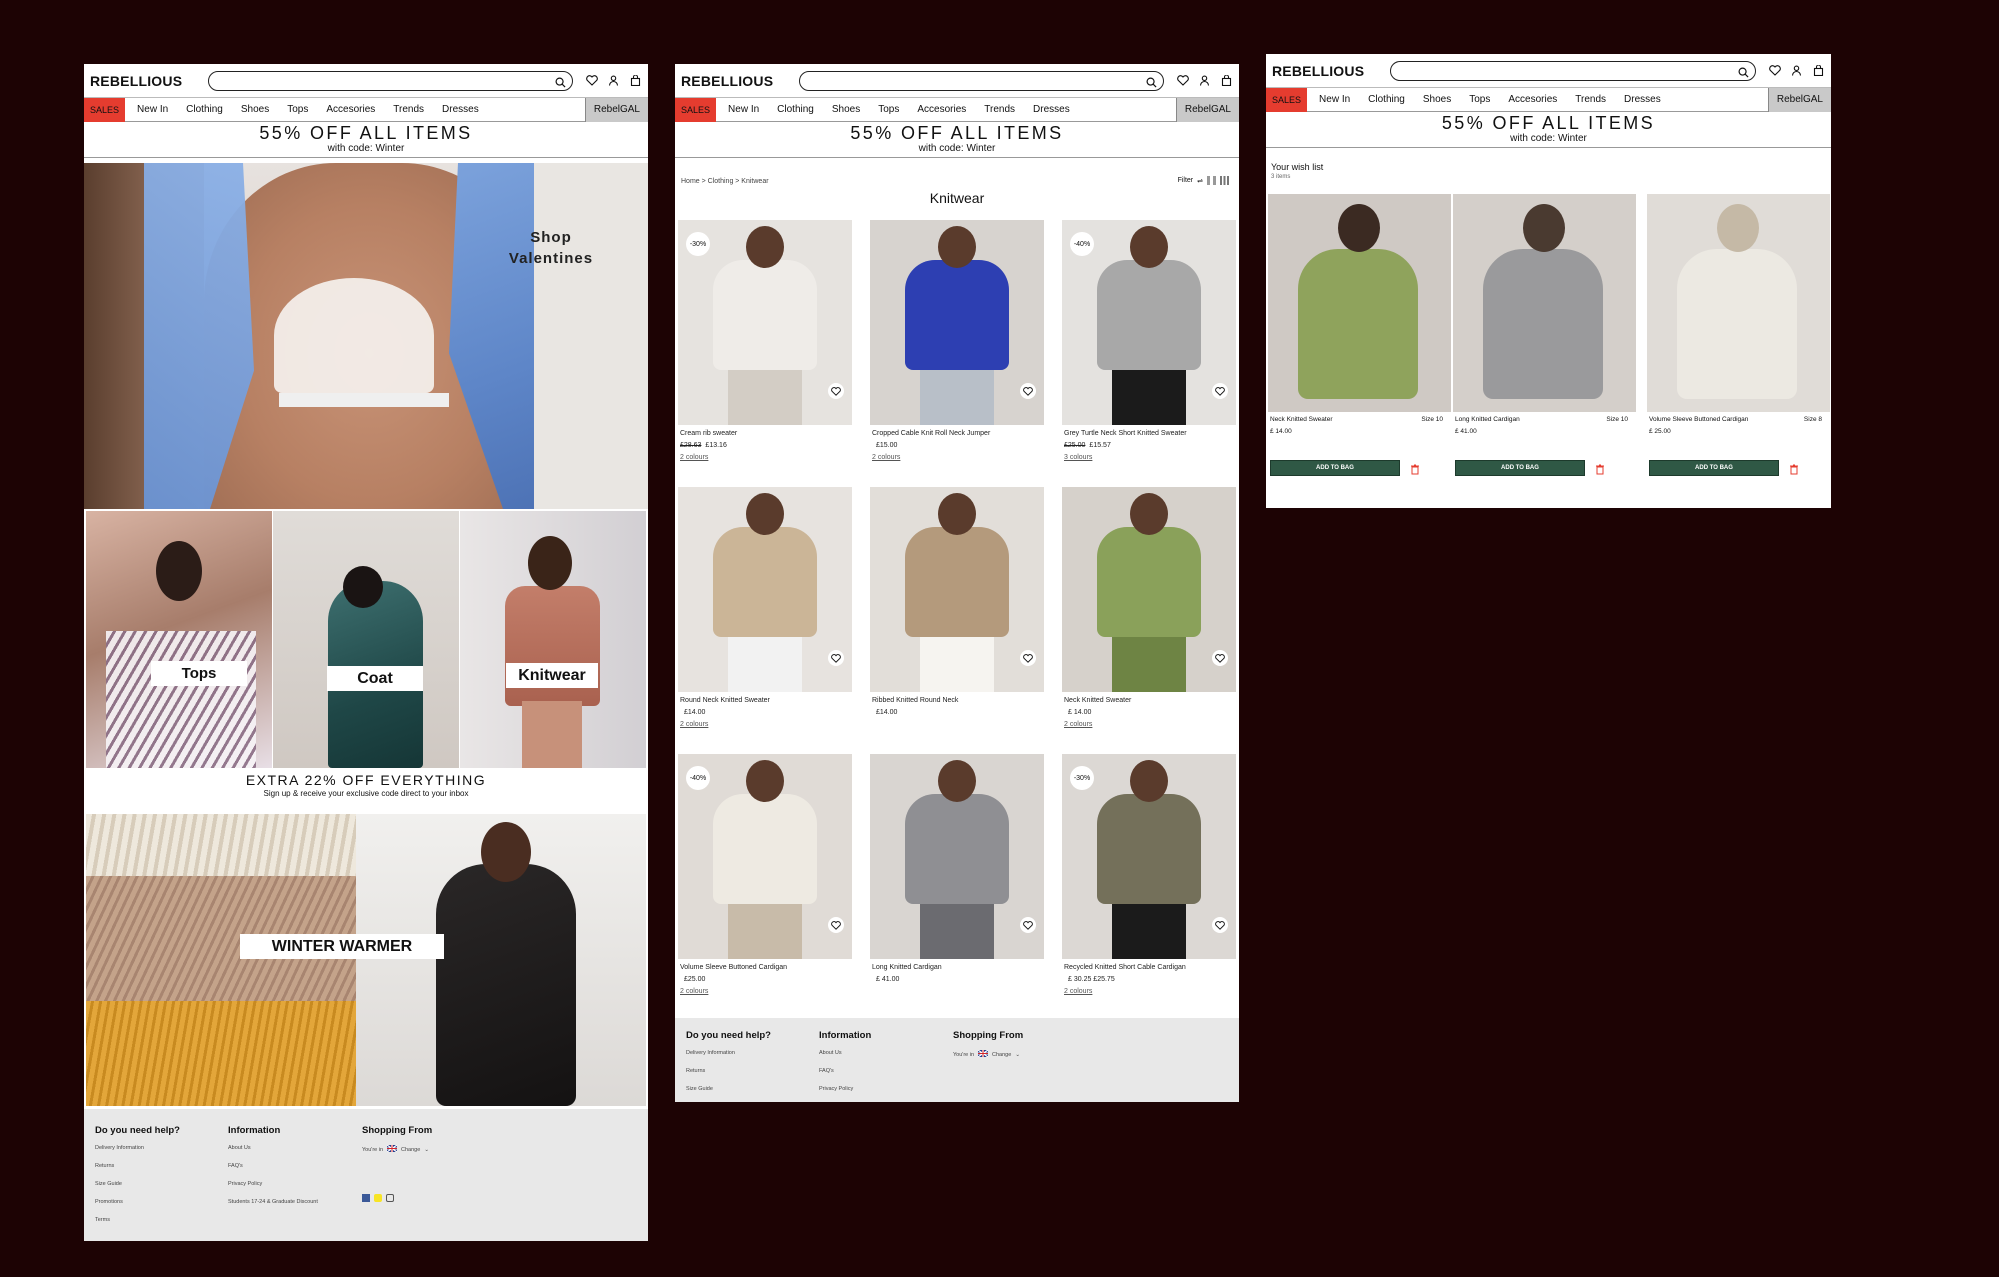 The image size is (1999, 1277). What do you see at coordinates (273, 1202) in the screenshot?
I see `footer-link: Students 17-24 & Graduate Discount` at bounding box center [273, 1202].